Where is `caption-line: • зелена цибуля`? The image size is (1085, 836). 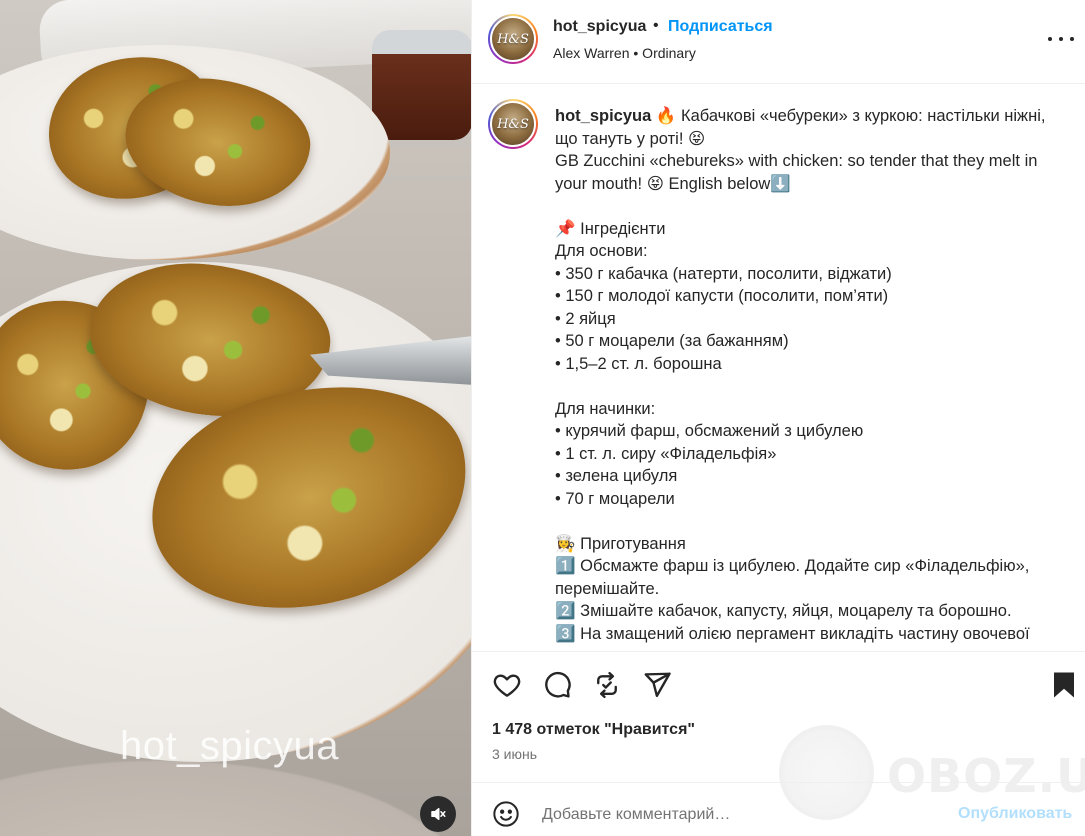
caption-line: • зелена цибуля is located at coordinates (616, 476).